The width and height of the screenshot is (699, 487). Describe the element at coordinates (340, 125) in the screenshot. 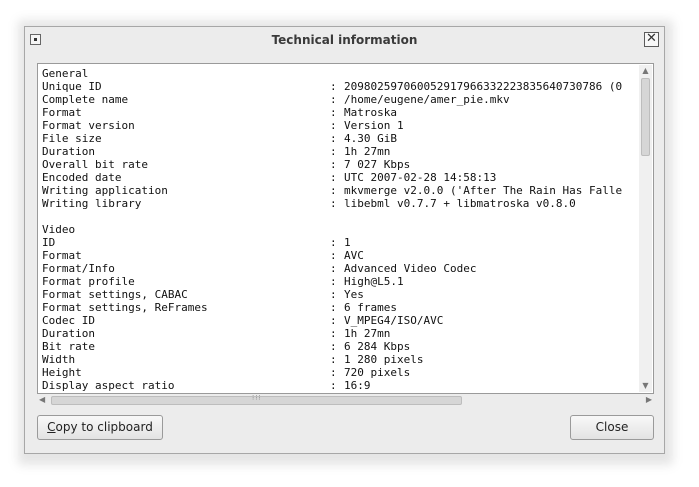

I see `info-row: Format version: Version 1` at that location.